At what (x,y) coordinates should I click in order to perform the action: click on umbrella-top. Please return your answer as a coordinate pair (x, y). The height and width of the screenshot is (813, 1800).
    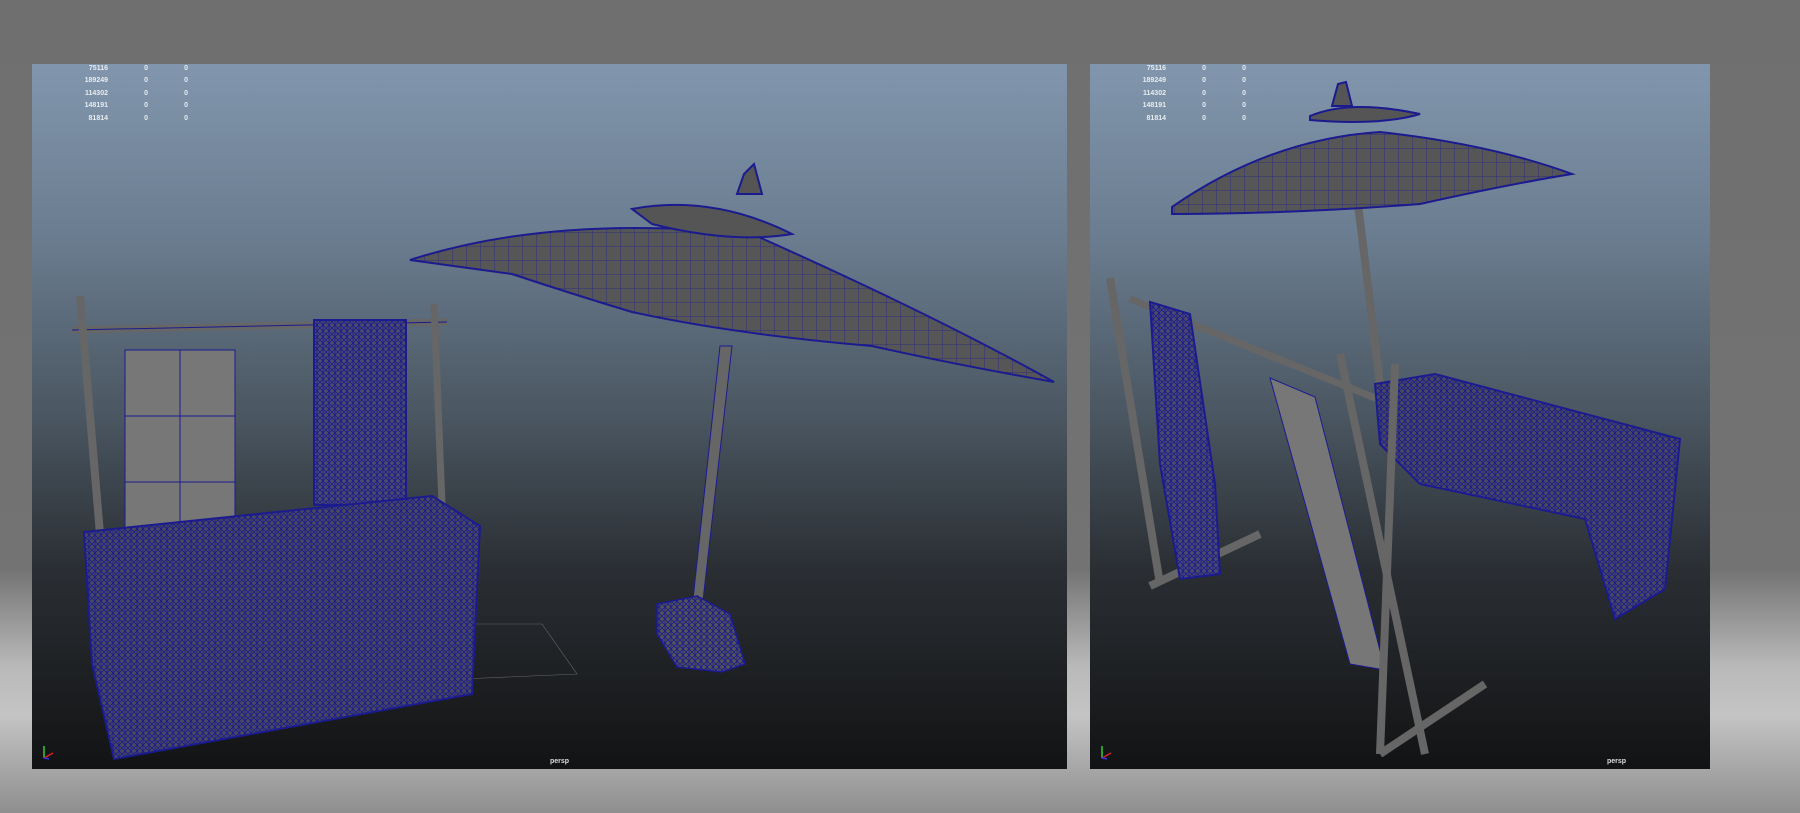
    Looking at the image, I should click on (1365, 114).